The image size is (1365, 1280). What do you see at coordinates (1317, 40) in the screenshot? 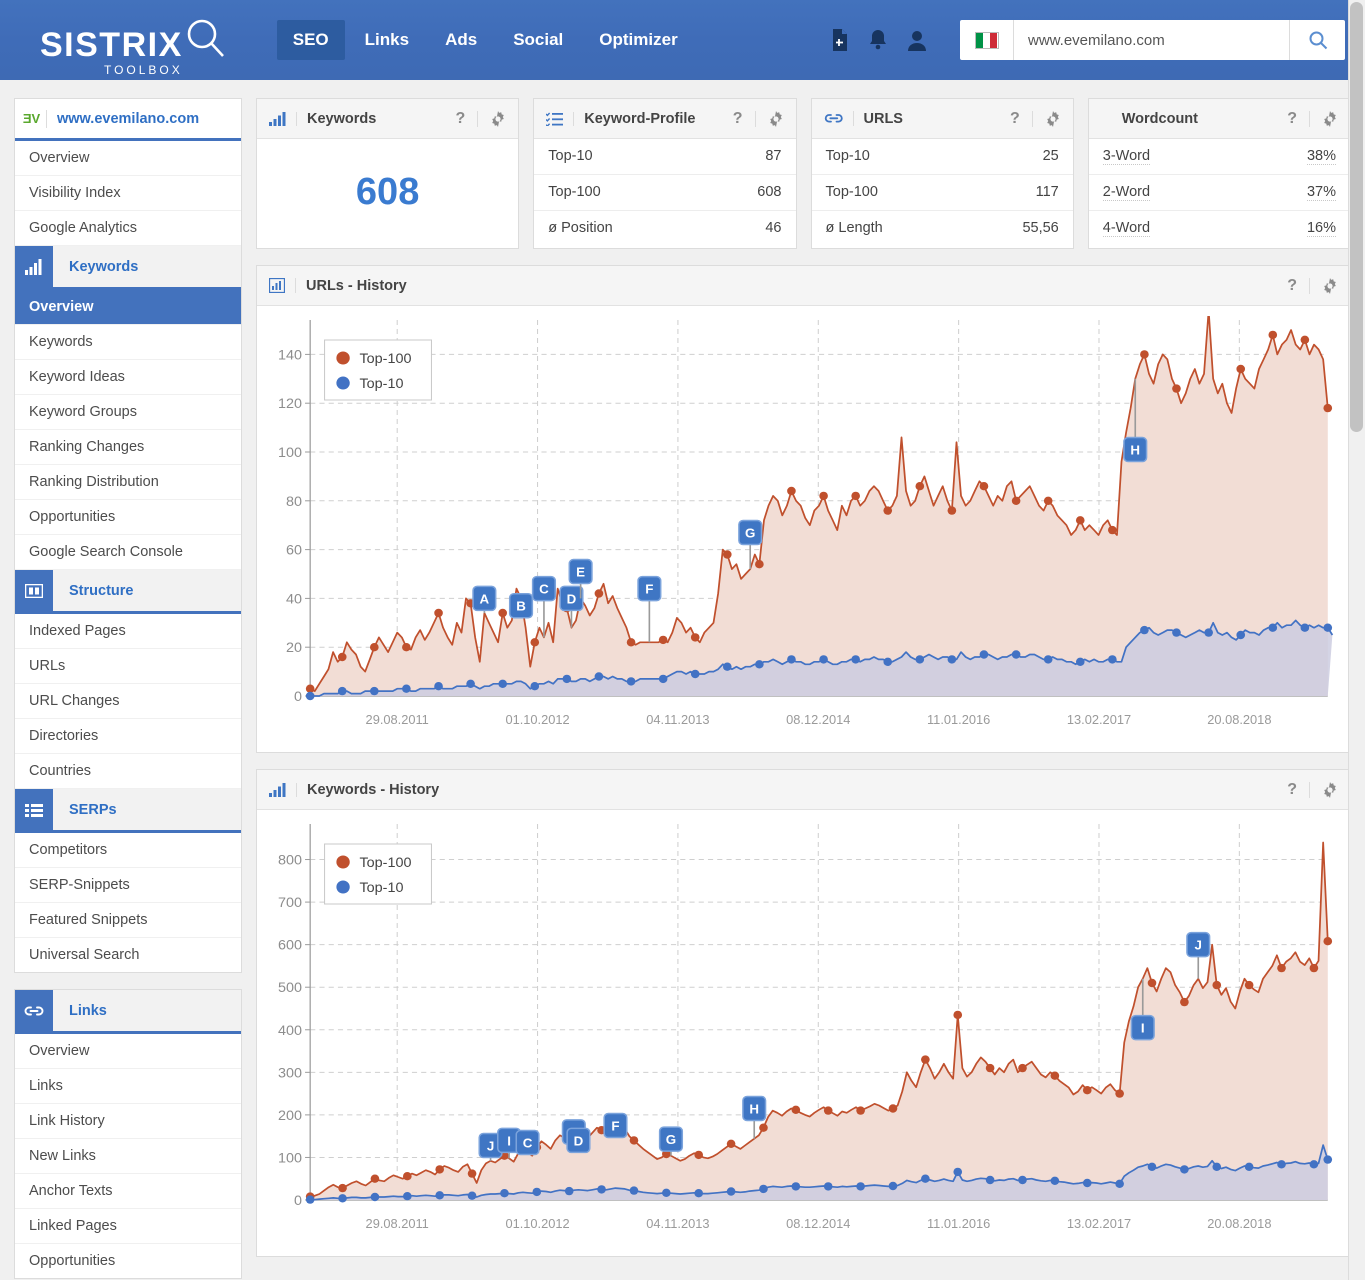
I see `search-button` at bounding box center [1317, 40].